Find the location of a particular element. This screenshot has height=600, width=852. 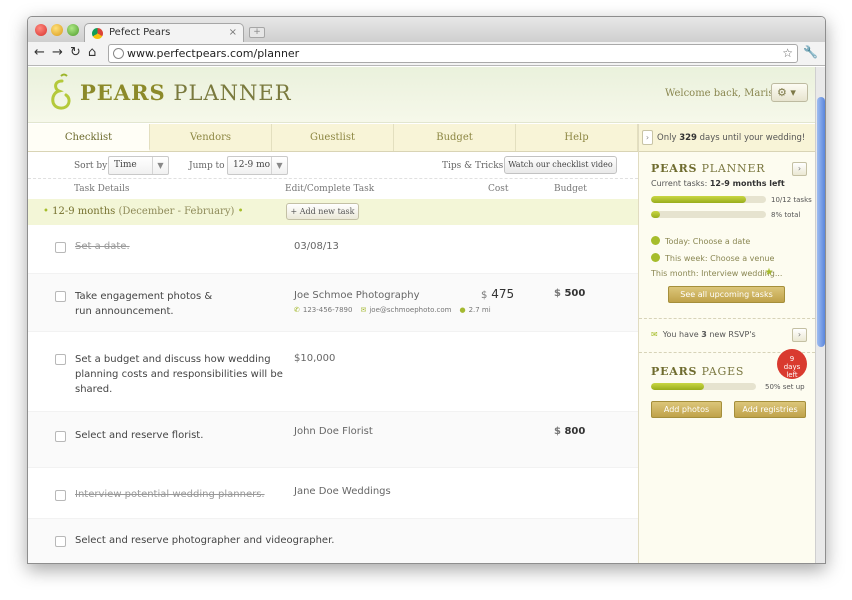

vendor-email: ✉ joe@schmoephoto.com is located at coordinates (405, 310).